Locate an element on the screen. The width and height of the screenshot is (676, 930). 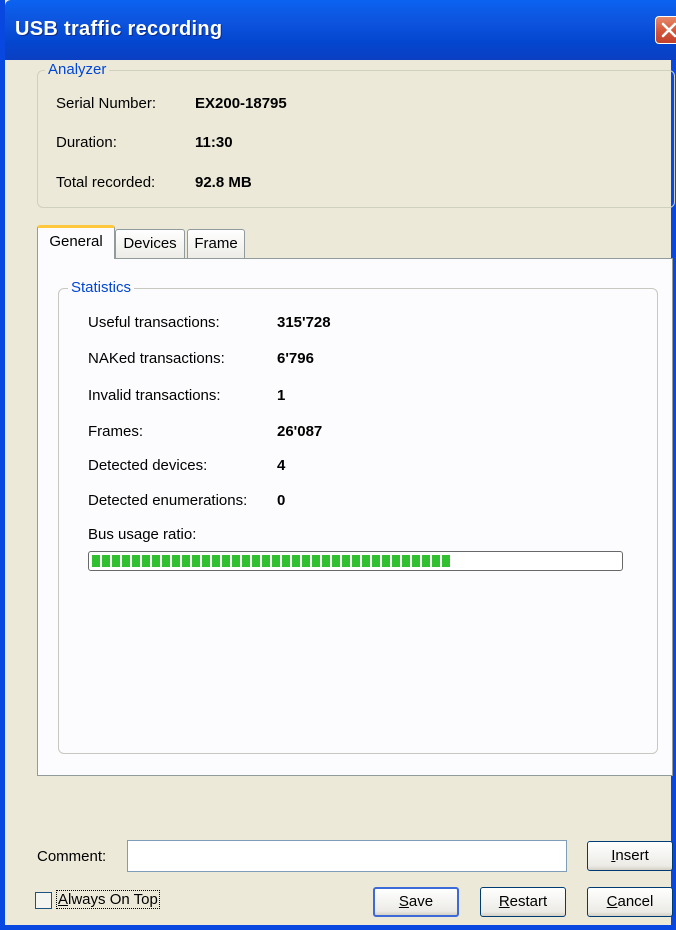
close-icon is located at coordinates (668, 30).